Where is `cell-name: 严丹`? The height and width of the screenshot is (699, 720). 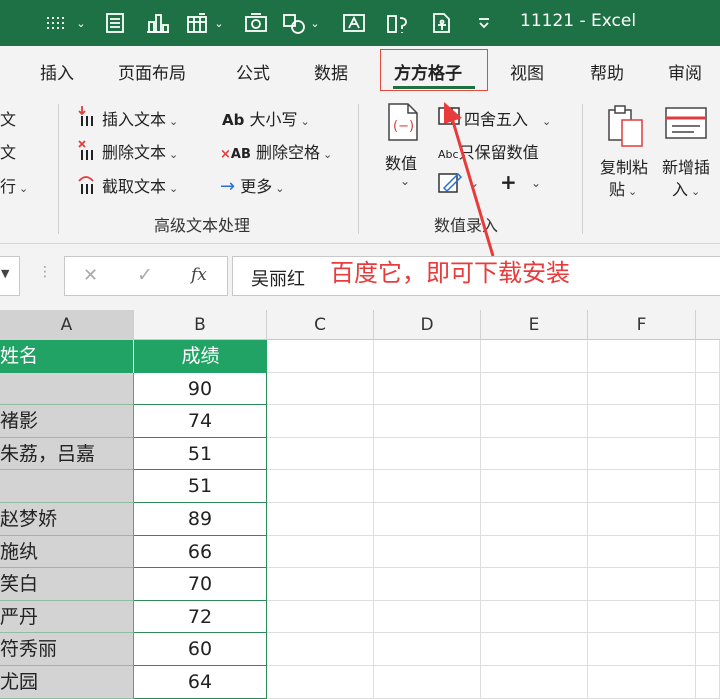 cell-name: 严丹 is located at coordinates (67, 617).